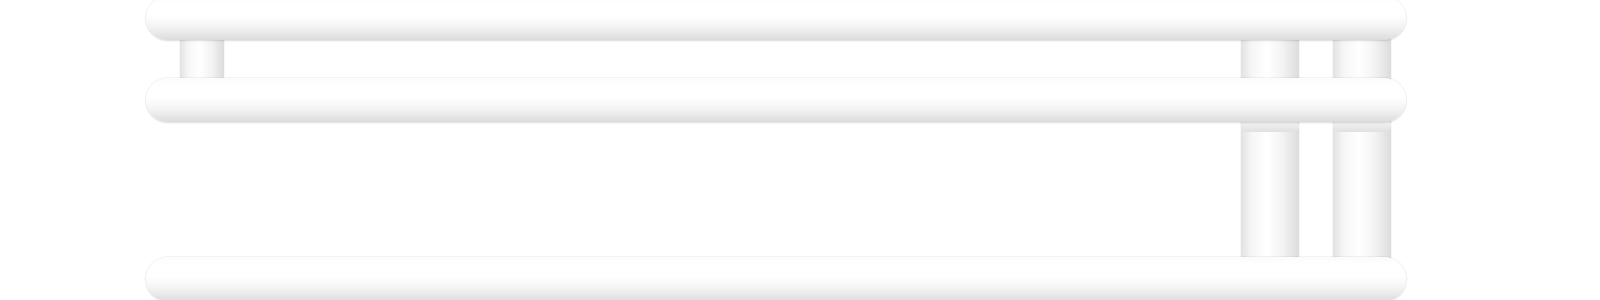 The image size is (1600, 300). I want to click on middle-rail, so click(776, 100).